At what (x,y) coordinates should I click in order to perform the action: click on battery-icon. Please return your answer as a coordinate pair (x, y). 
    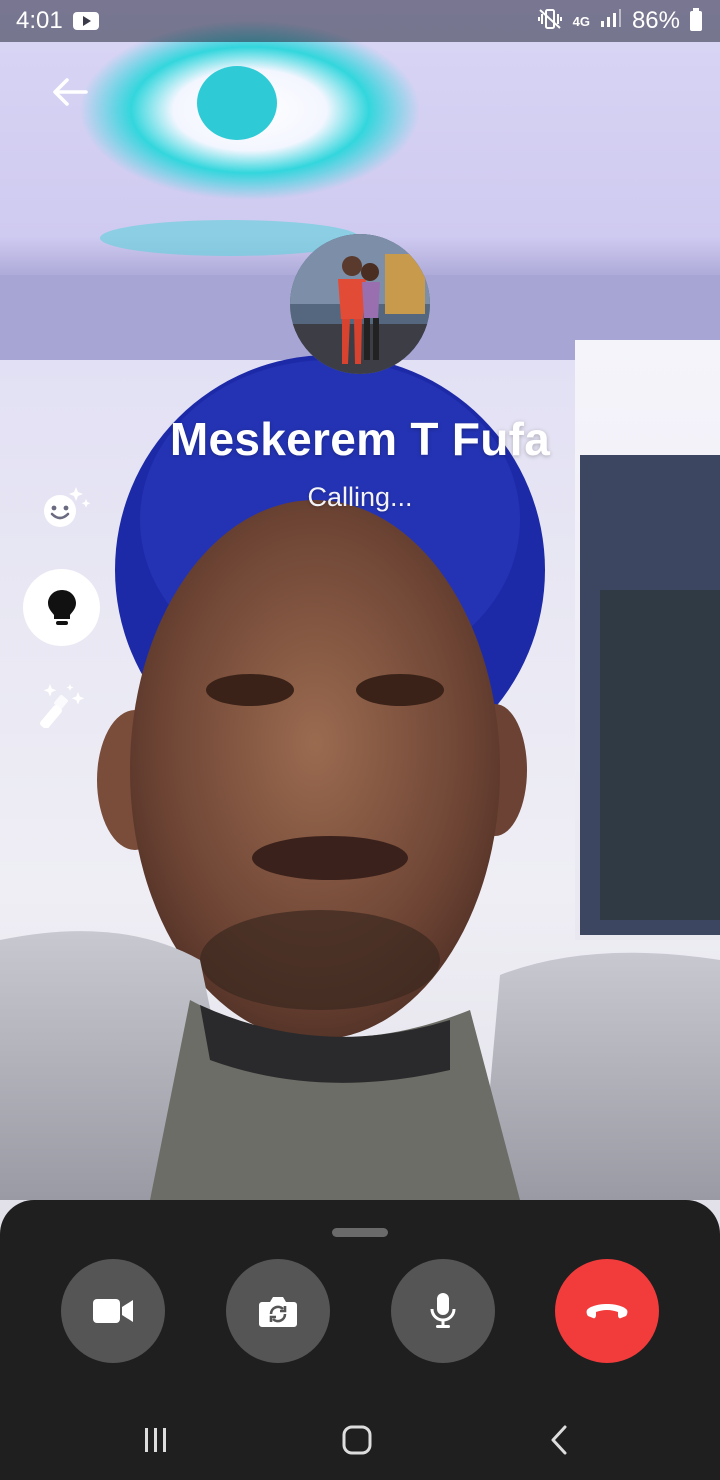
    Looking at the image, I should click on (696, 19).